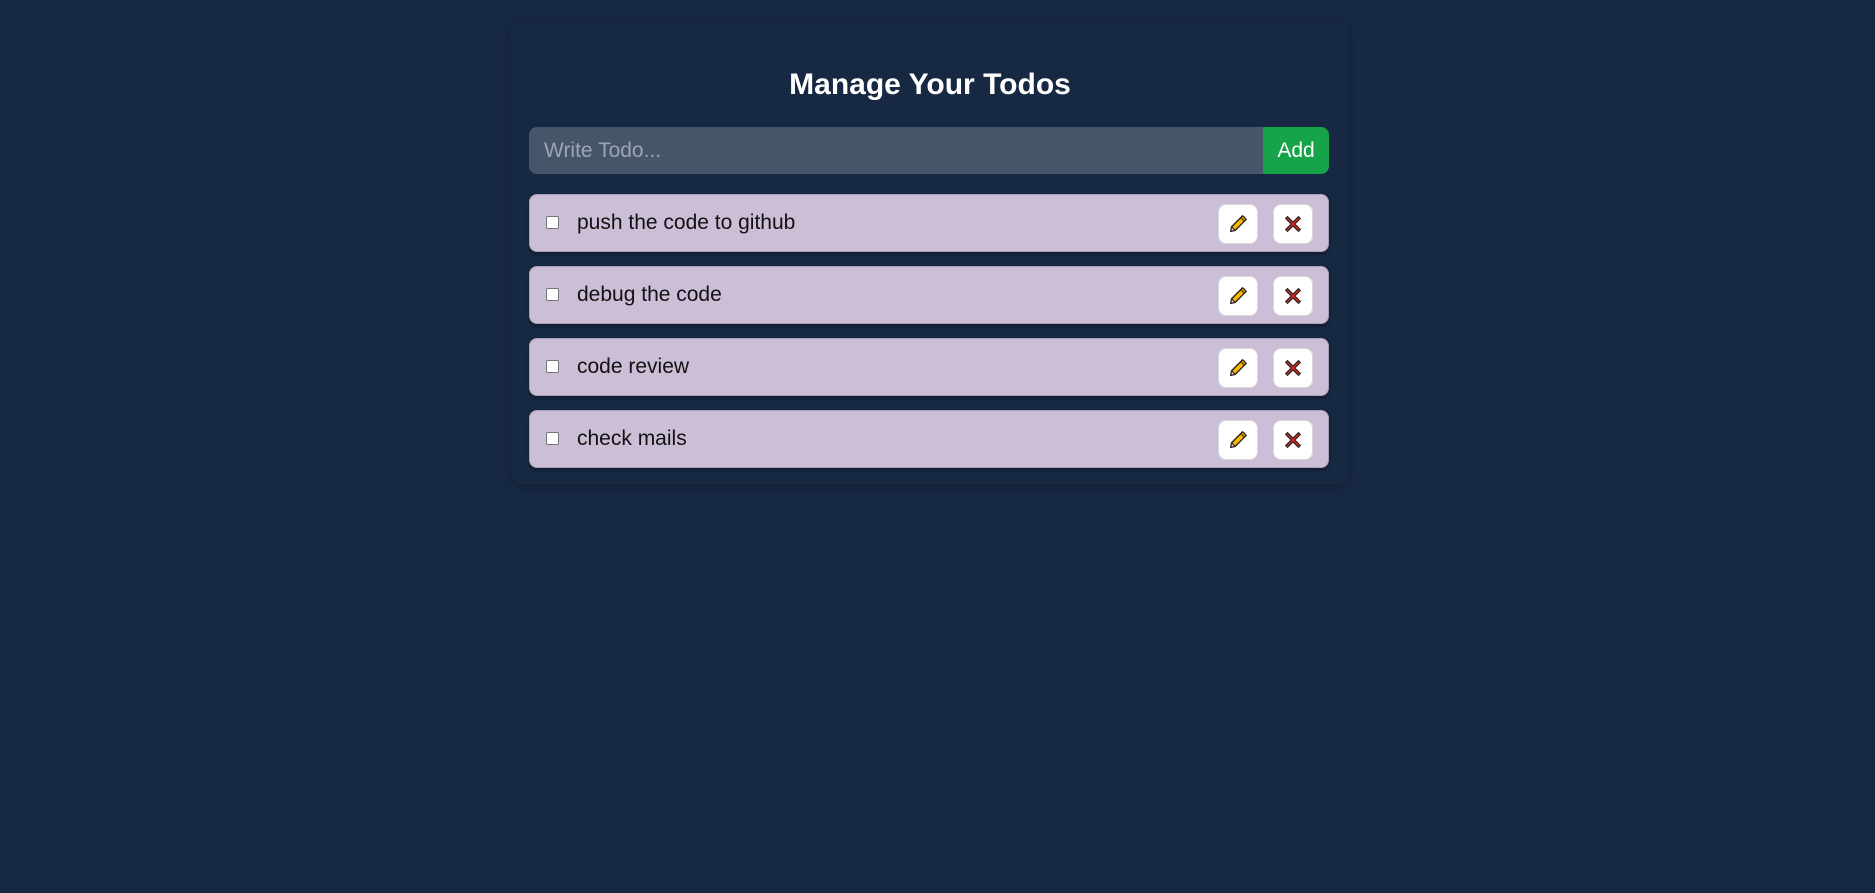 The height and width of the screenshot is (893, 1875). I want to click on todo-item: debug the code, so click(929, 295).